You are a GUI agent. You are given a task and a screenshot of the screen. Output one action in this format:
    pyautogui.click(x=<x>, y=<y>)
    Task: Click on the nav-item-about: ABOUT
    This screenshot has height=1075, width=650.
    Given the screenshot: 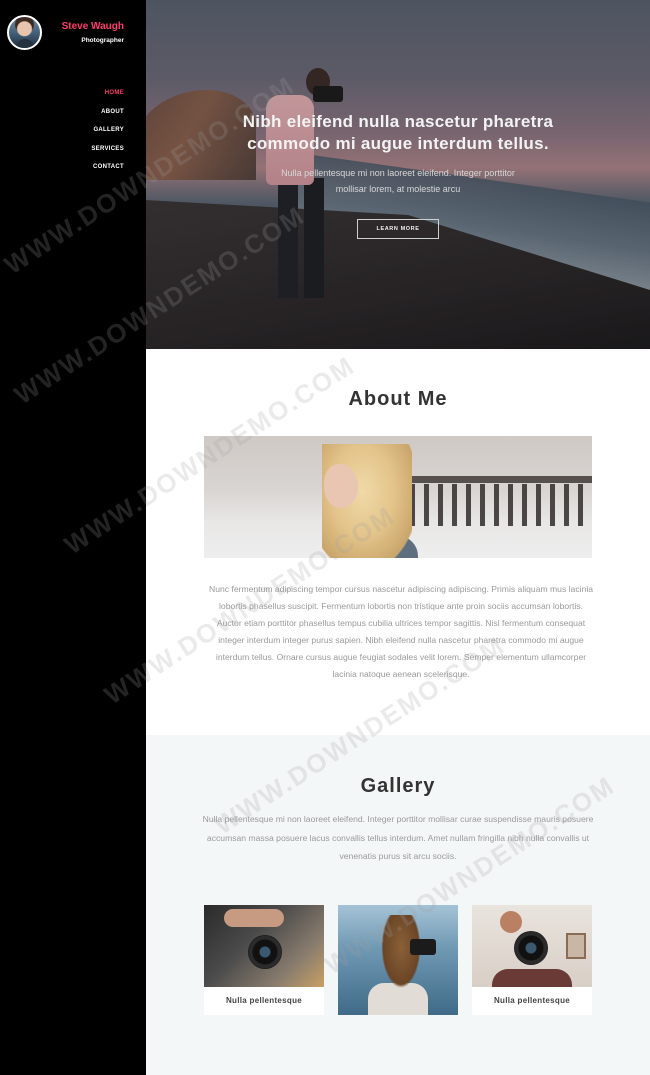 What is the action you would take?
    pyautogui.click(x=107, y=116)
    